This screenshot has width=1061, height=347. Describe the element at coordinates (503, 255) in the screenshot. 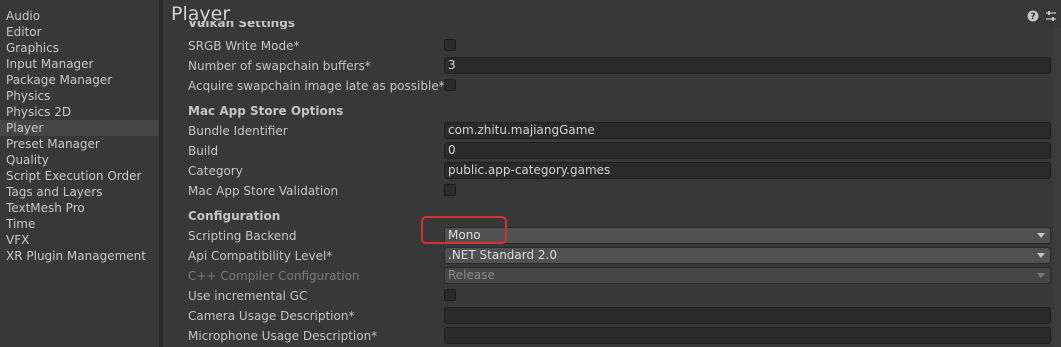

I see `api-compatibility-level-value: .NET Standard 2.0` at that location.